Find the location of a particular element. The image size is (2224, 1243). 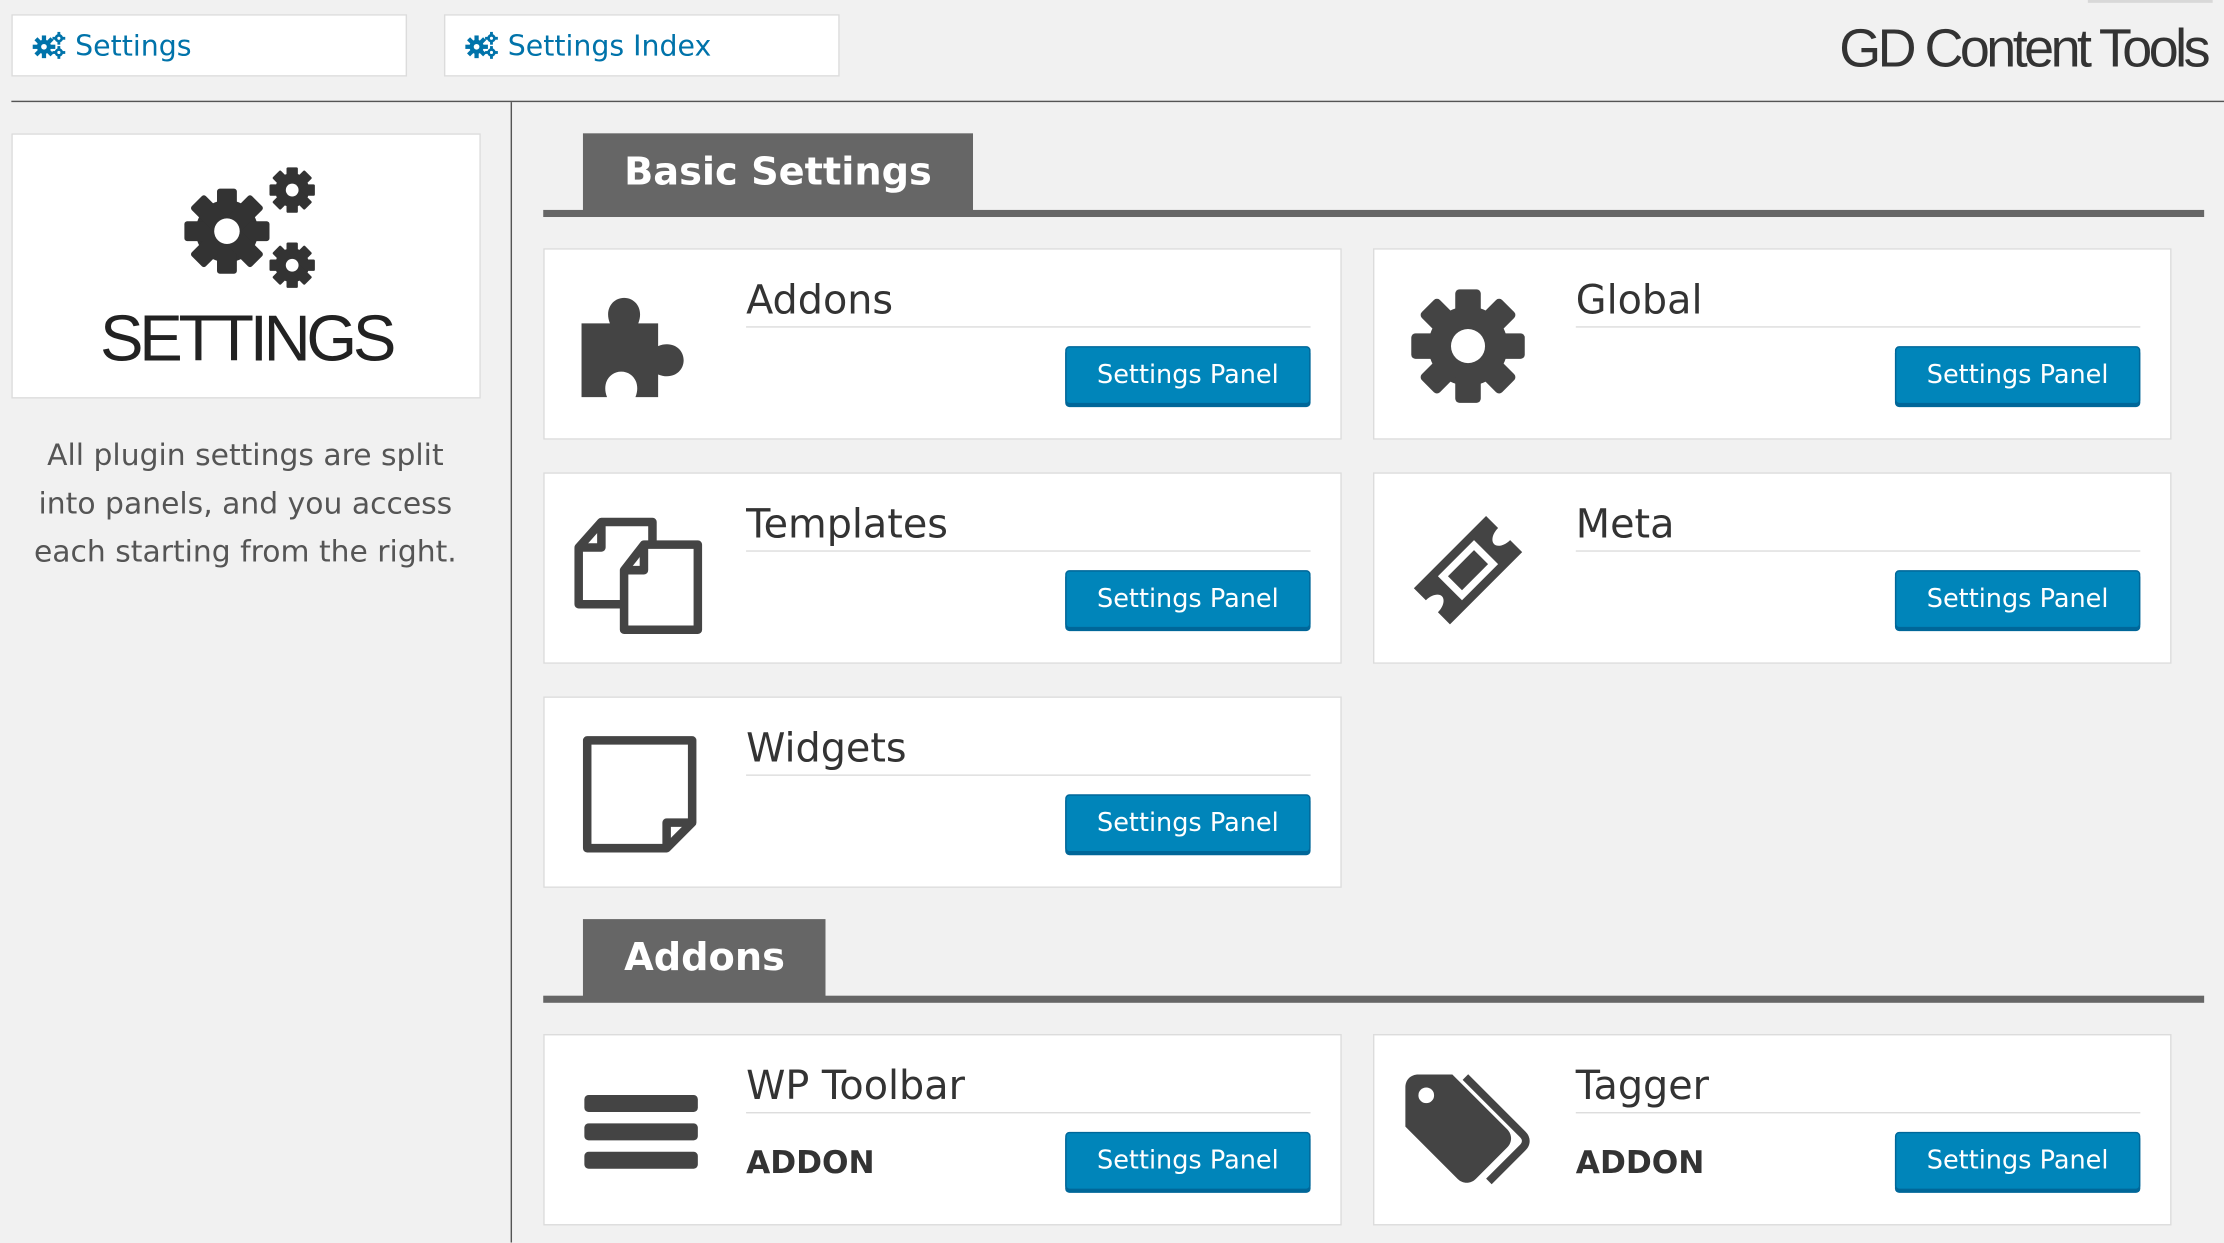

sidebar-title: SETTINGS is located at coordinates (247, 337).